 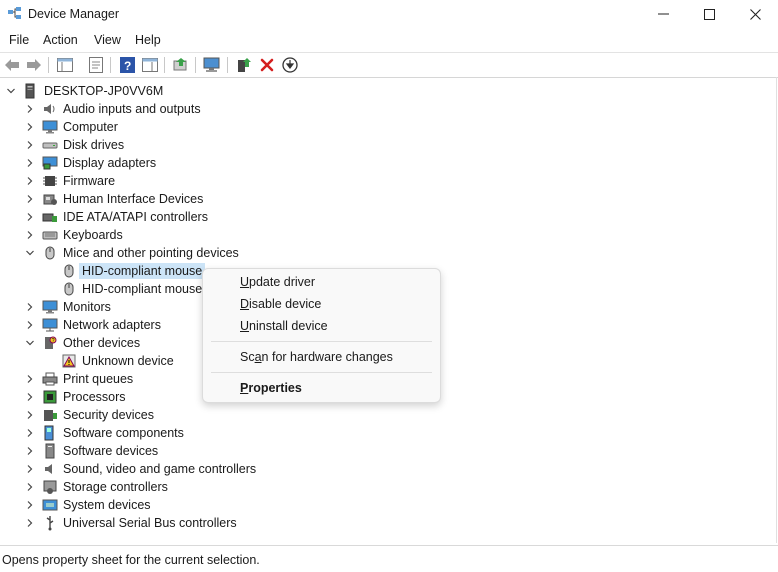 What do you see at coordinates (12, 65) in the screenshot?
I see `back-button` at bounding box center [12, 65].